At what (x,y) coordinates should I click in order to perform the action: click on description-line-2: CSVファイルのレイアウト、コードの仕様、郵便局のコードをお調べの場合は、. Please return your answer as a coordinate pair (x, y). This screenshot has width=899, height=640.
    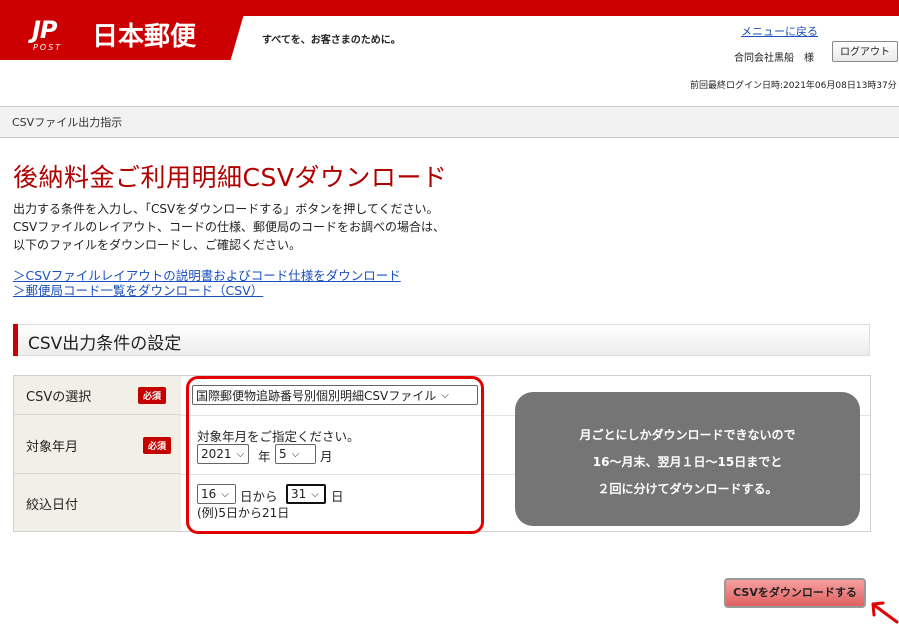
    Looking at the image, I should click on (229, 227).